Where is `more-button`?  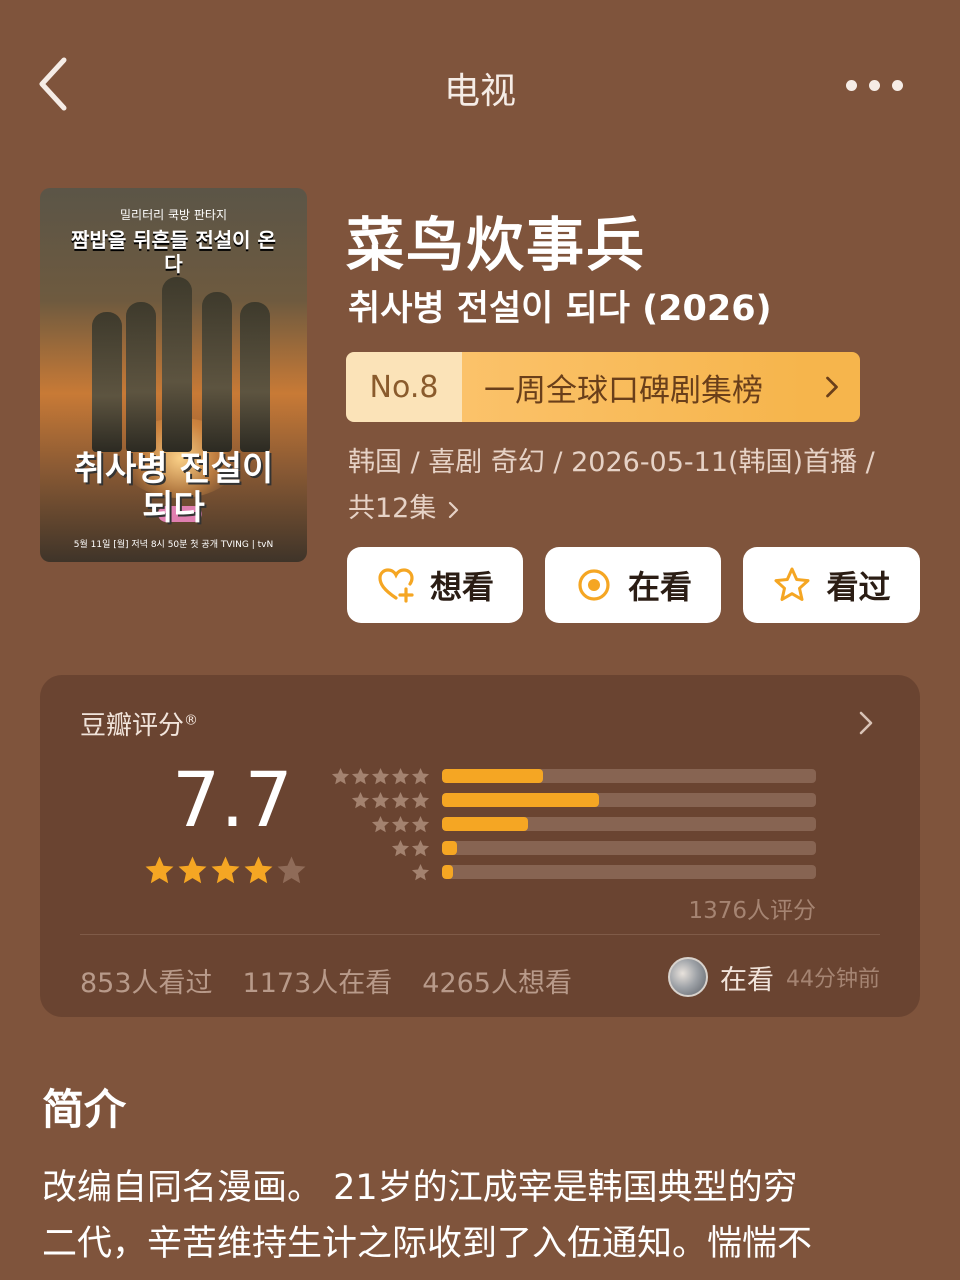 more-button is located at coordinates (876, 85).